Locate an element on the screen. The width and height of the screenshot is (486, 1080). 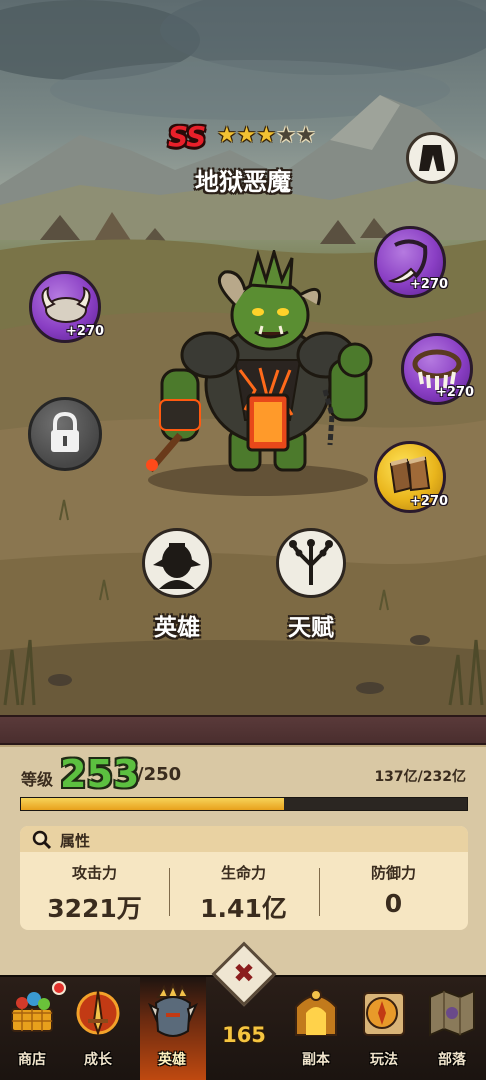
hero-head-icon is located at coordinates (177, 566).